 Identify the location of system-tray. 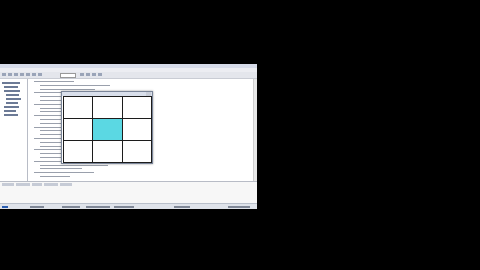
(239, 207).